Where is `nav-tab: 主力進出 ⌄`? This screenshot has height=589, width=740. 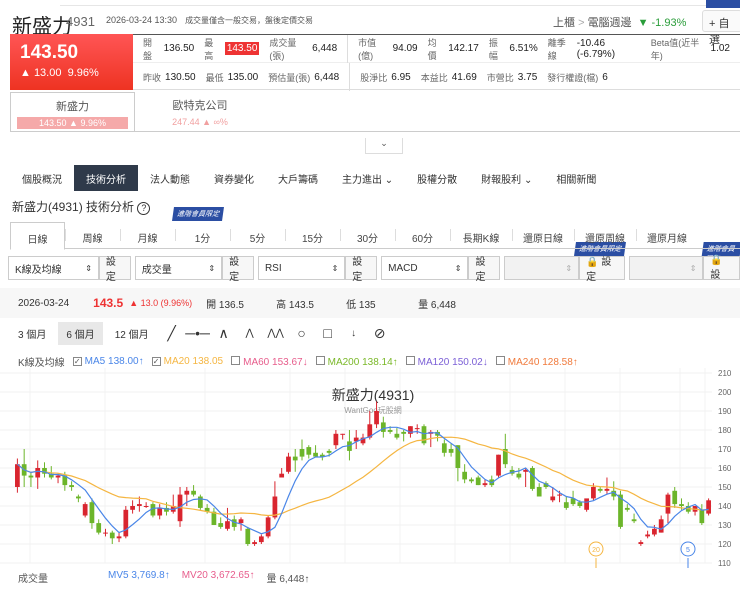
nav-tab: 主力進出 ⌄ is located at coordinates (367, 178).